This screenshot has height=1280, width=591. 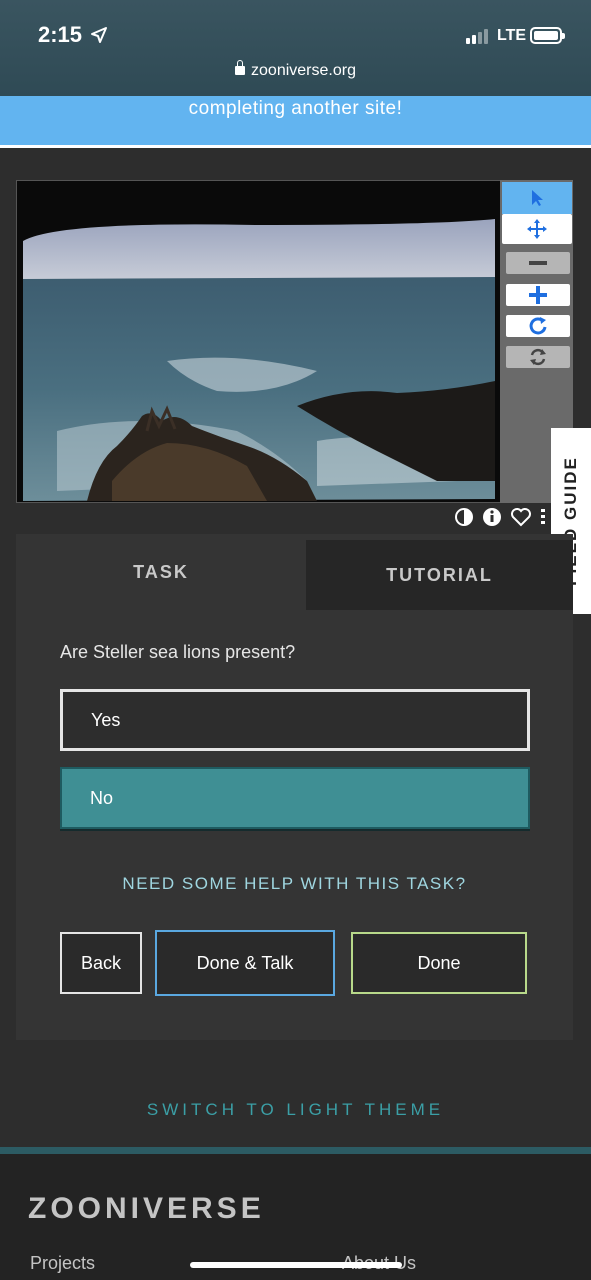 What do you see at coordinates (547, 35) in the screenshot?
I see `battery-icon` at bounding box center [547, 35].